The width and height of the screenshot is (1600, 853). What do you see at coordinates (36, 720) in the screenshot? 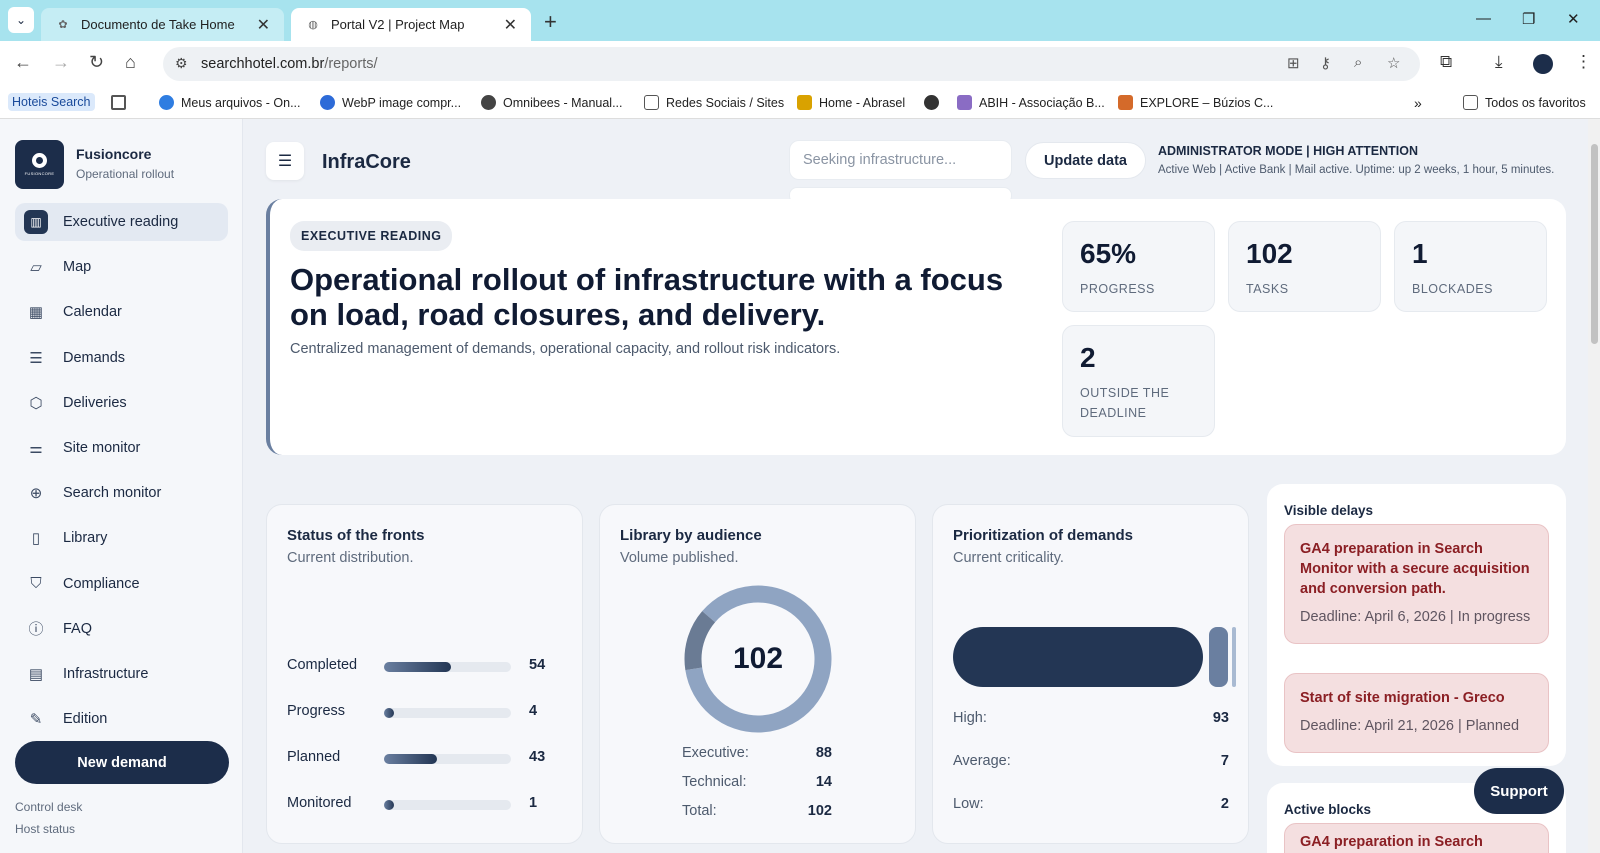
I see `pen-icon: ✎` at bounding box center [36, 720].